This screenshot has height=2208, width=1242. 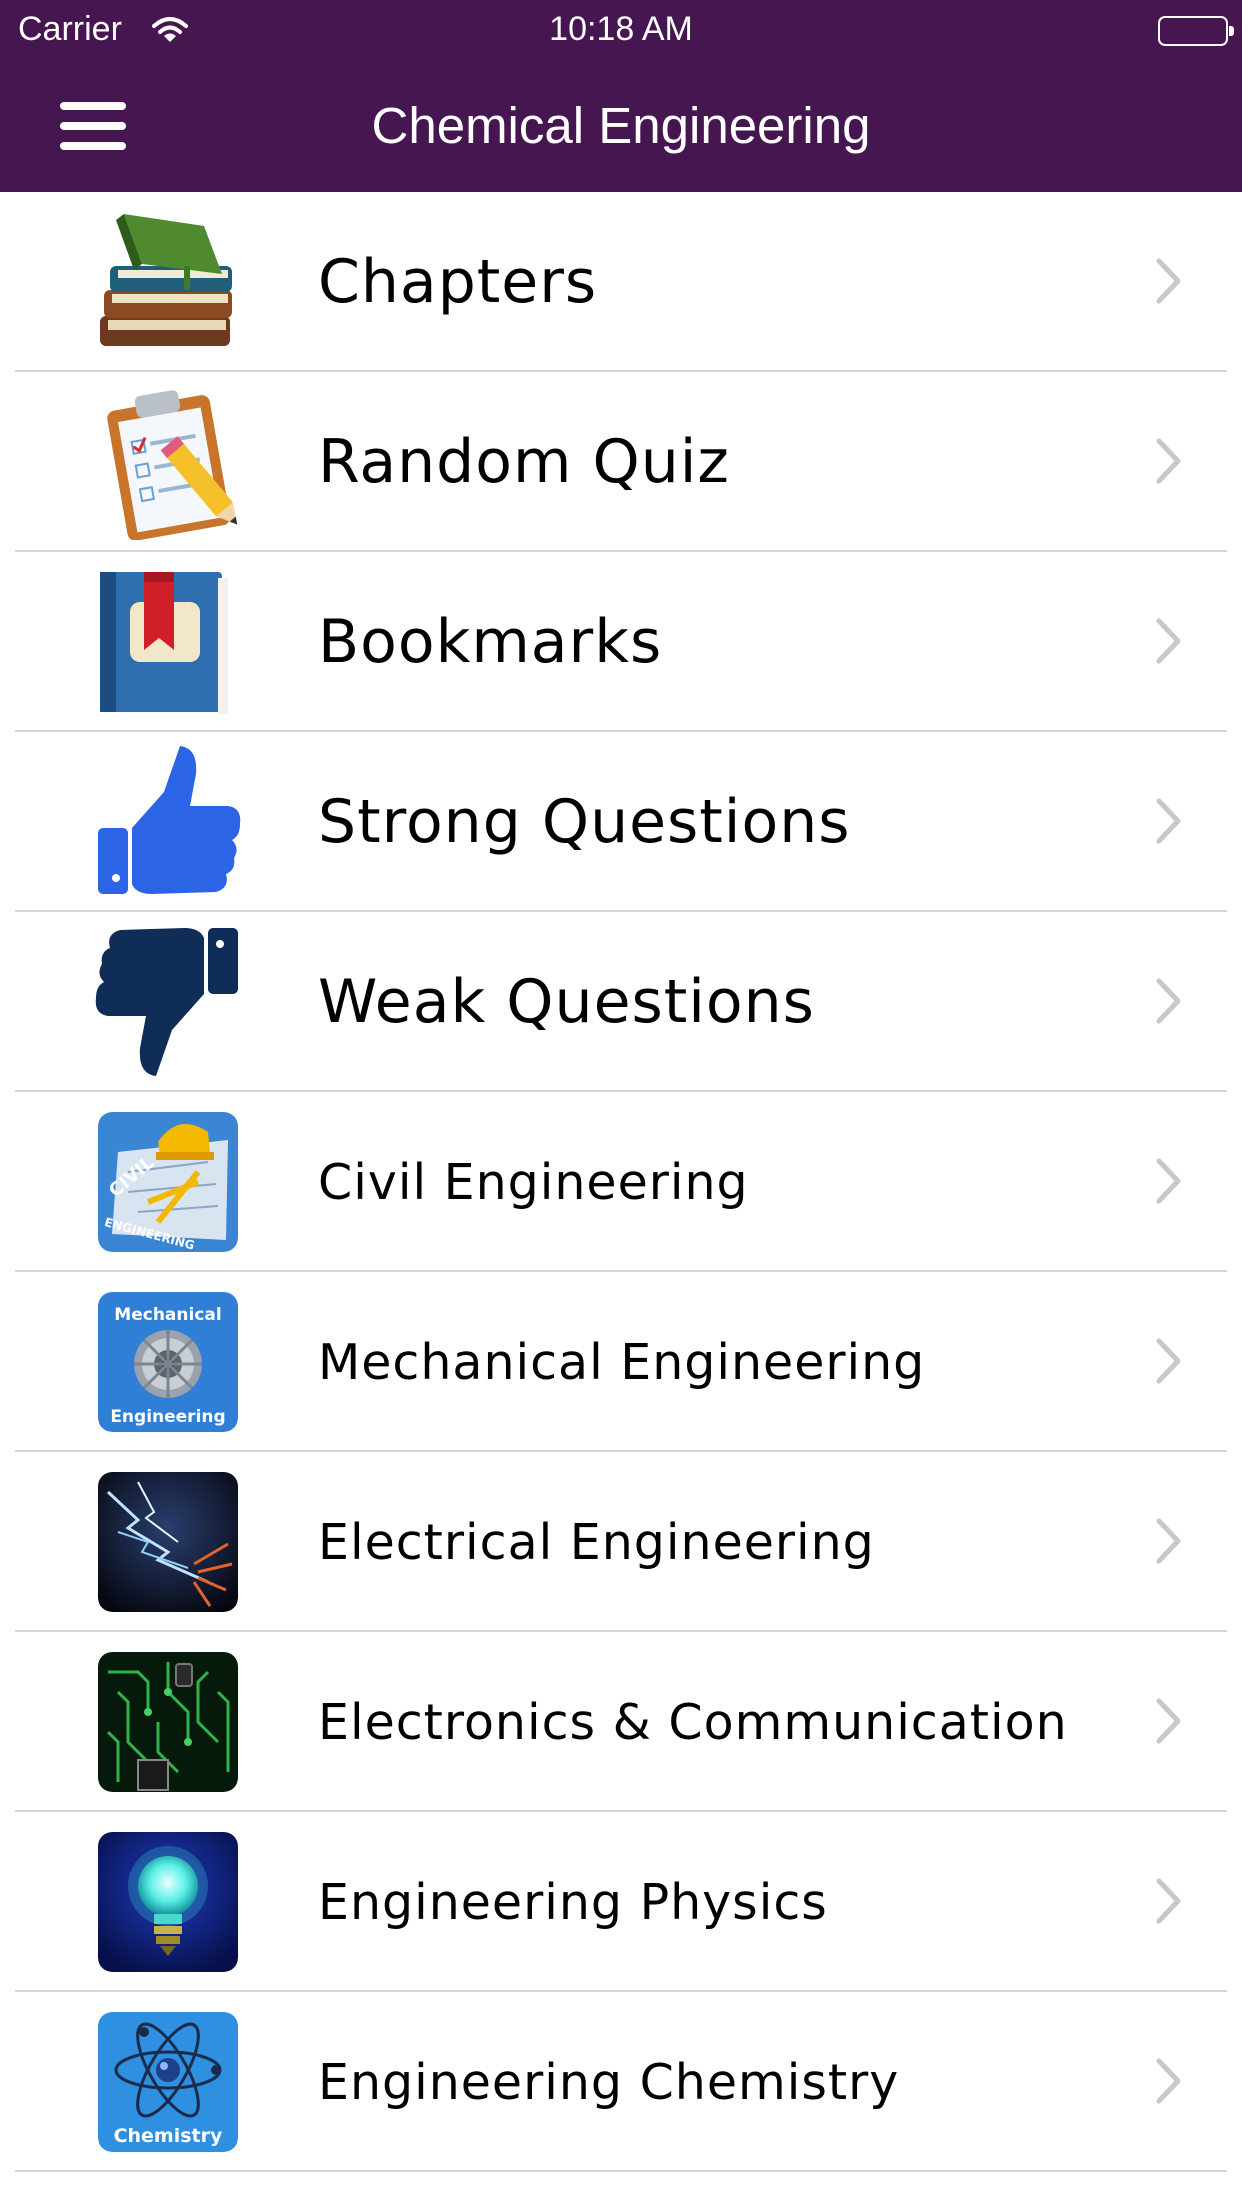 What do you see at coordinates (168, 1002) in the screenshot?
I see `thumbs-down-icon` at bounding box center [168, 1002].